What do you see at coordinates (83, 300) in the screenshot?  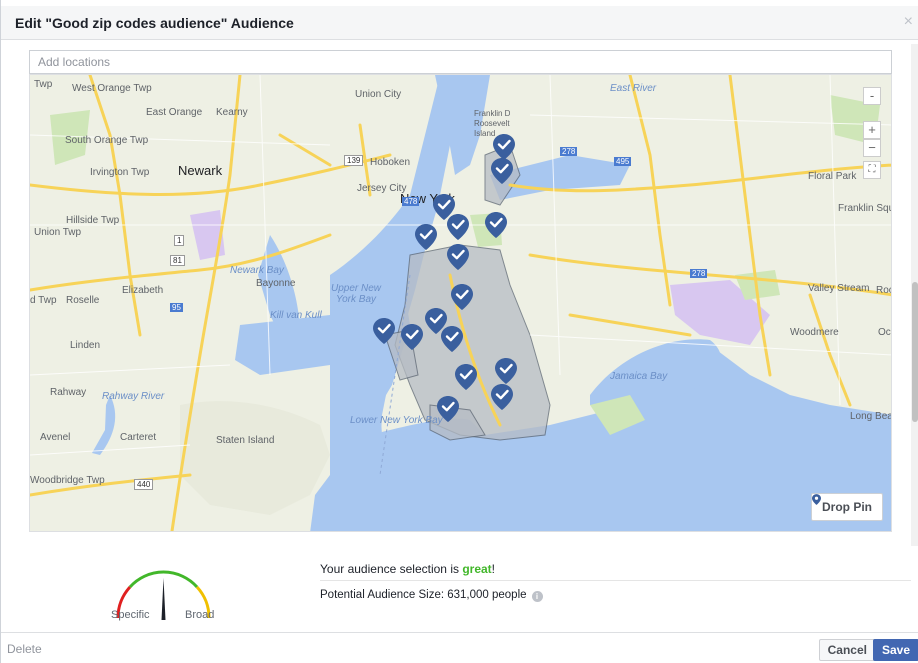 I see `map-label: Roselle` at bounding box center [83, 300].